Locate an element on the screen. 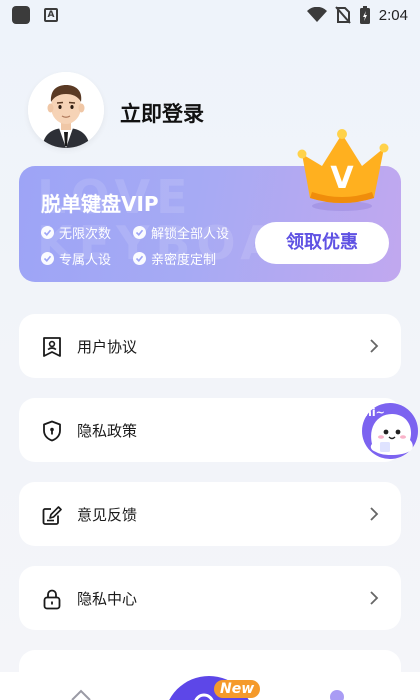 The height and width of the screenshot is (700, 420). menu-item-label: 隐私中心 is located at coordinates (107, 598).